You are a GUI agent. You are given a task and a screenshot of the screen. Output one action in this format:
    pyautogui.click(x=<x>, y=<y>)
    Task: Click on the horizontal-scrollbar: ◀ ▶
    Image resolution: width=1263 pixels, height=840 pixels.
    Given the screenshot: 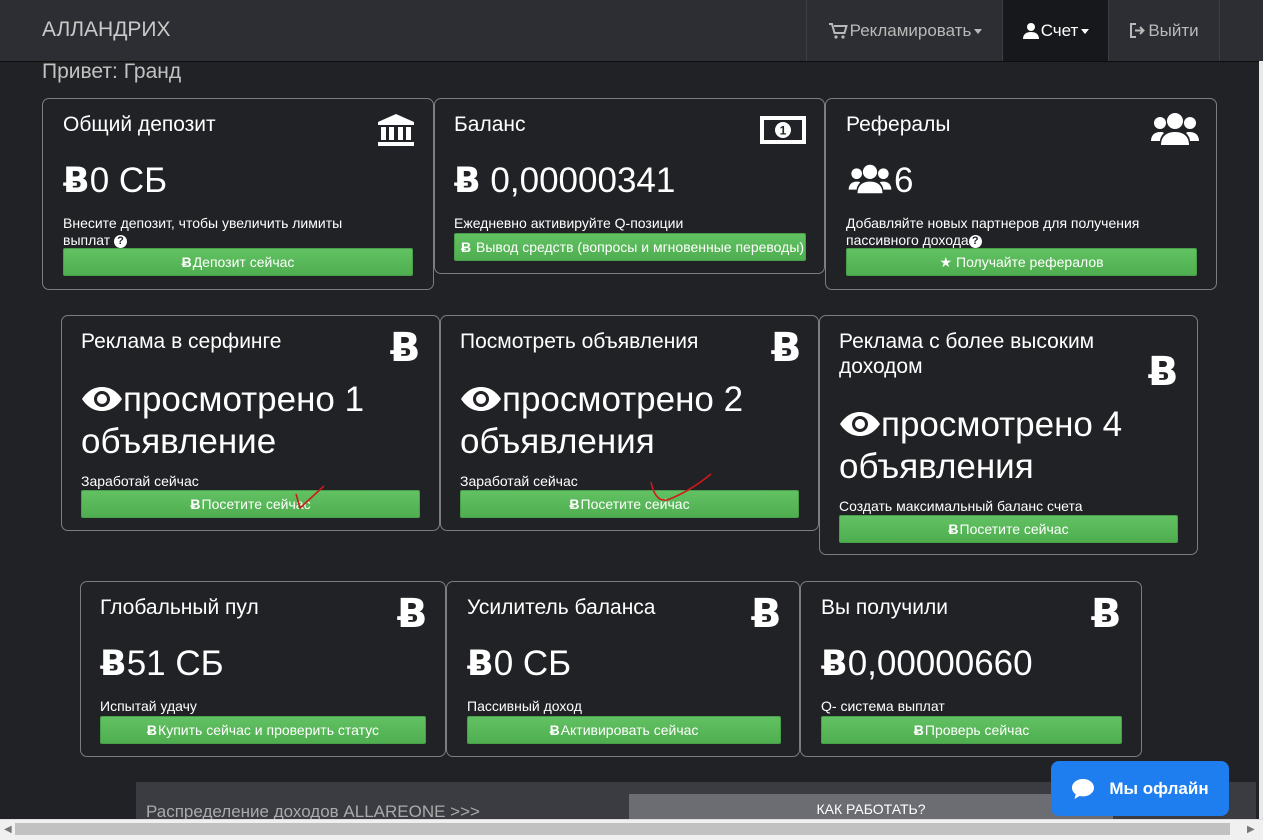 What is the action you would take?
    pyautogui.click(x=631, y=829)
    